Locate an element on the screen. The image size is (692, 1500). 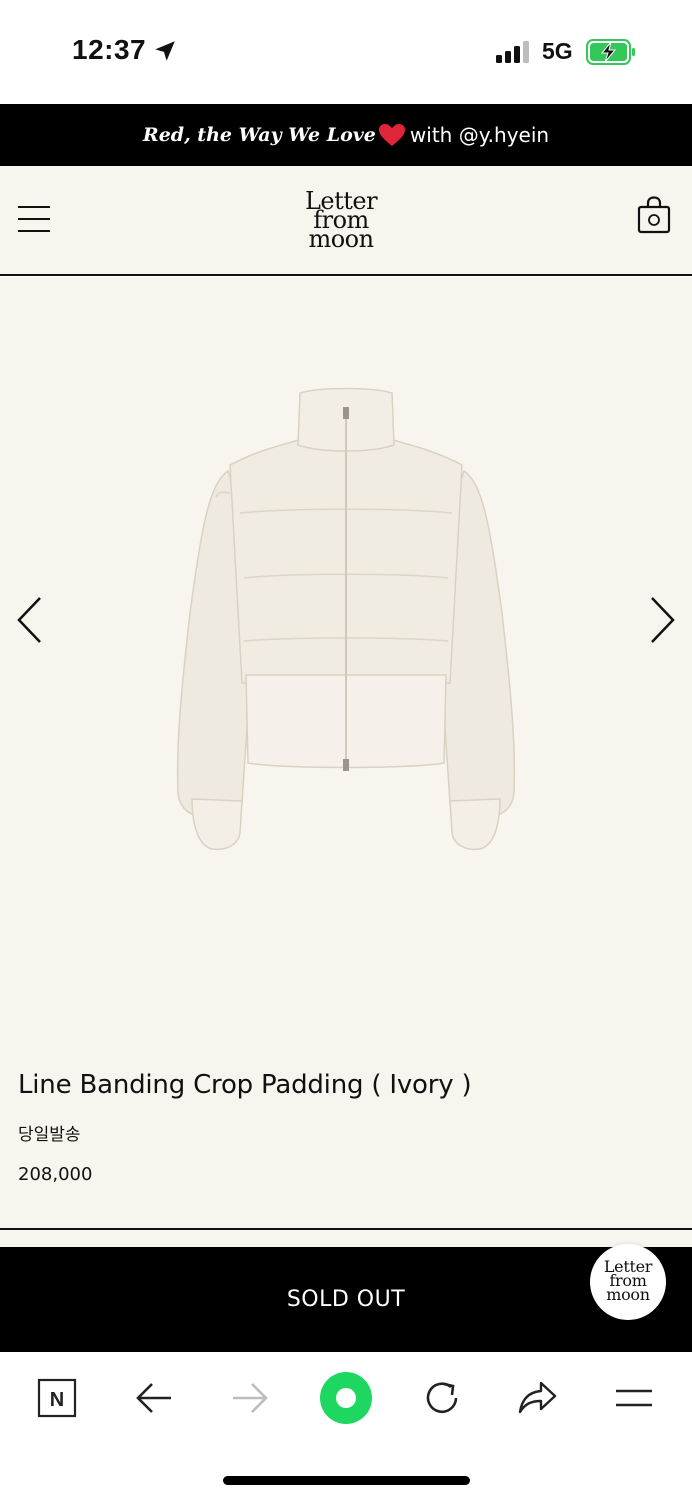
shipping-badge: 당일발송 is located at coordinates (49, 1135).